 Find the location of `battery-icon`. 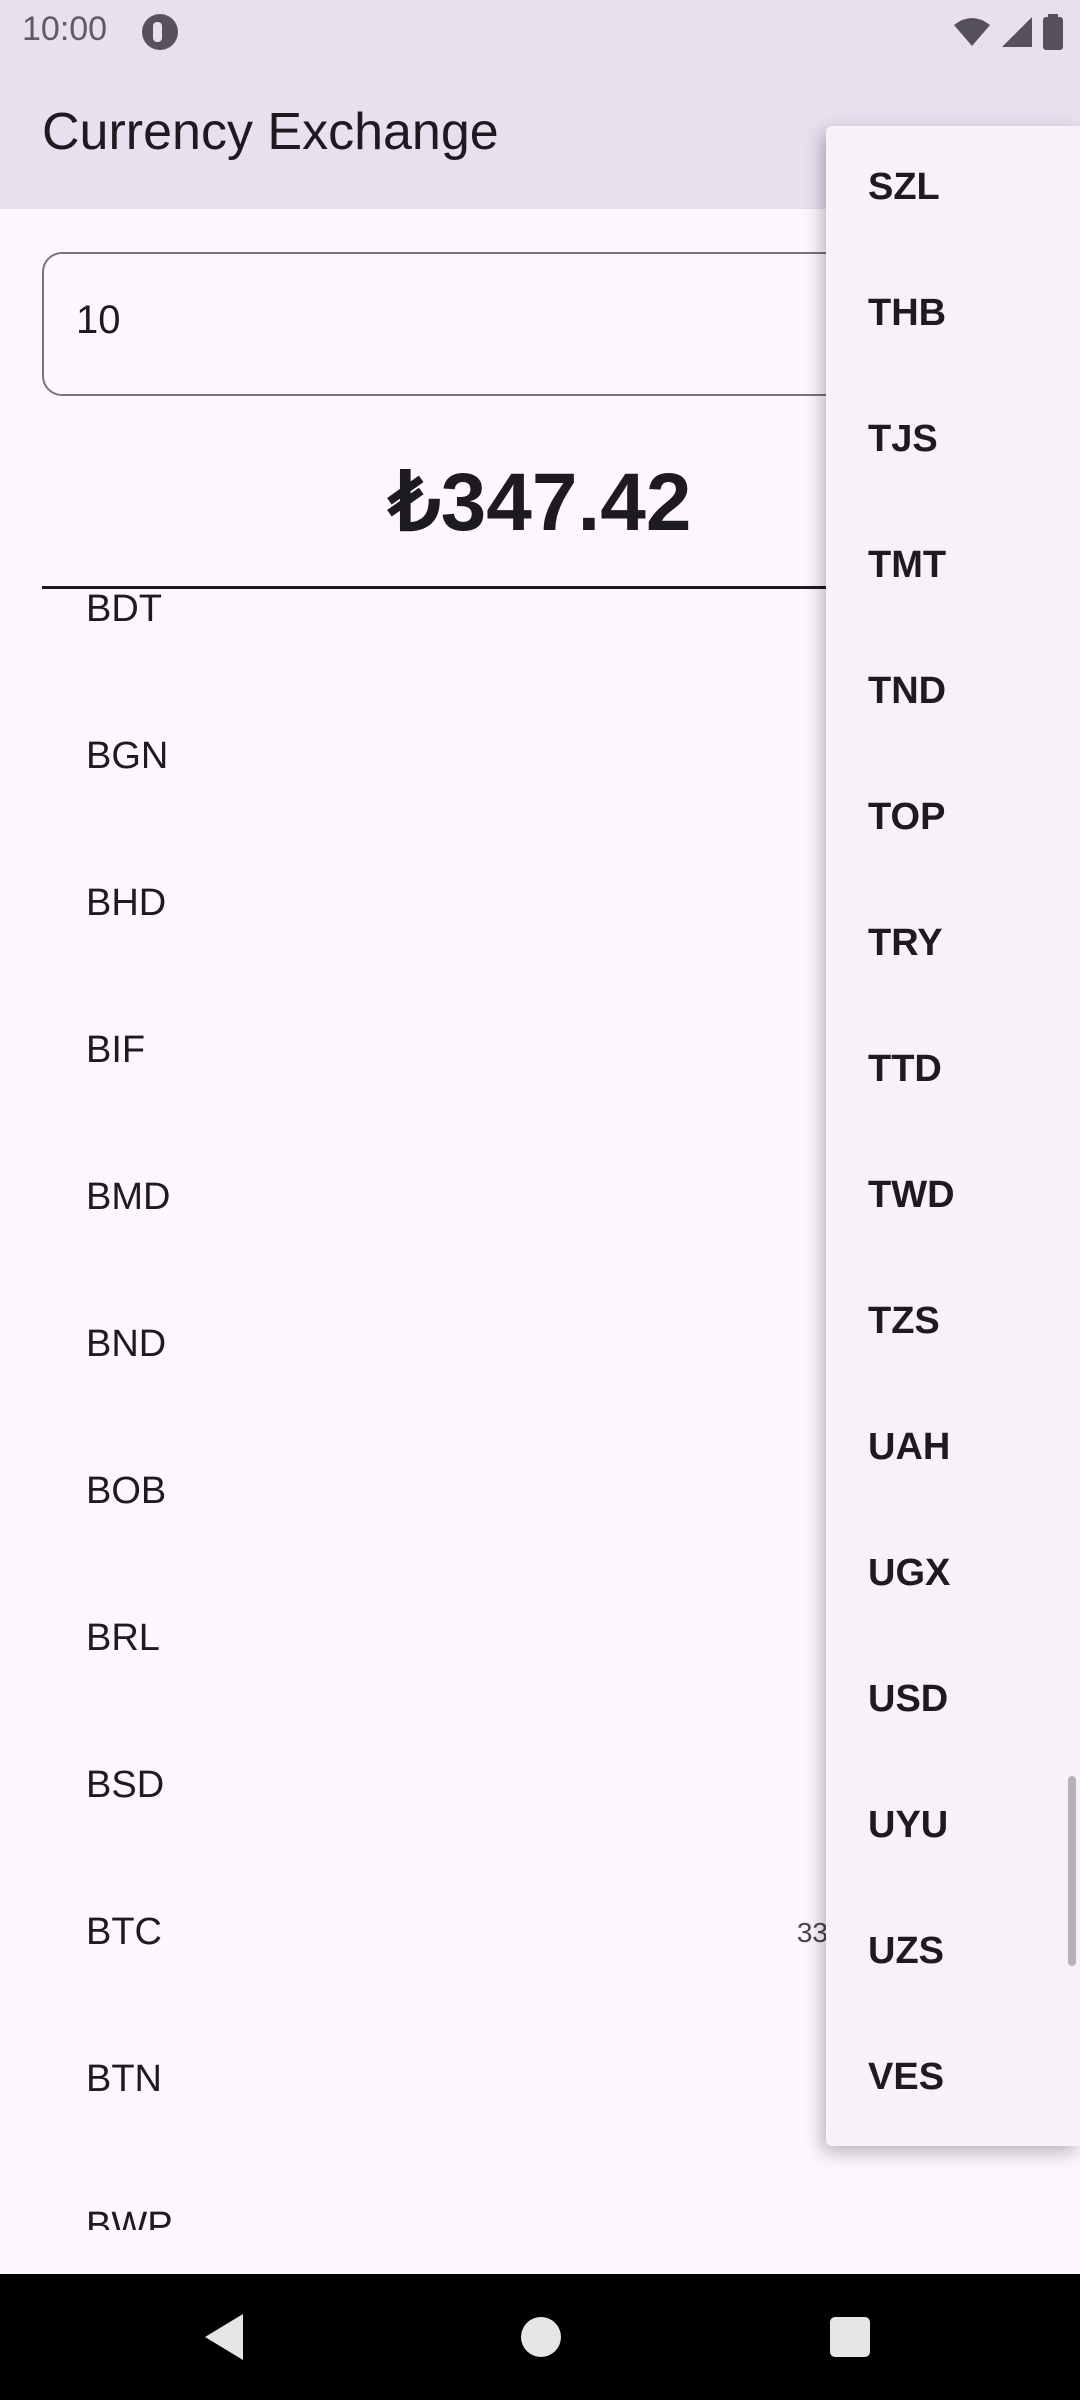

battery-icon is located at coordinates (1053, 32).